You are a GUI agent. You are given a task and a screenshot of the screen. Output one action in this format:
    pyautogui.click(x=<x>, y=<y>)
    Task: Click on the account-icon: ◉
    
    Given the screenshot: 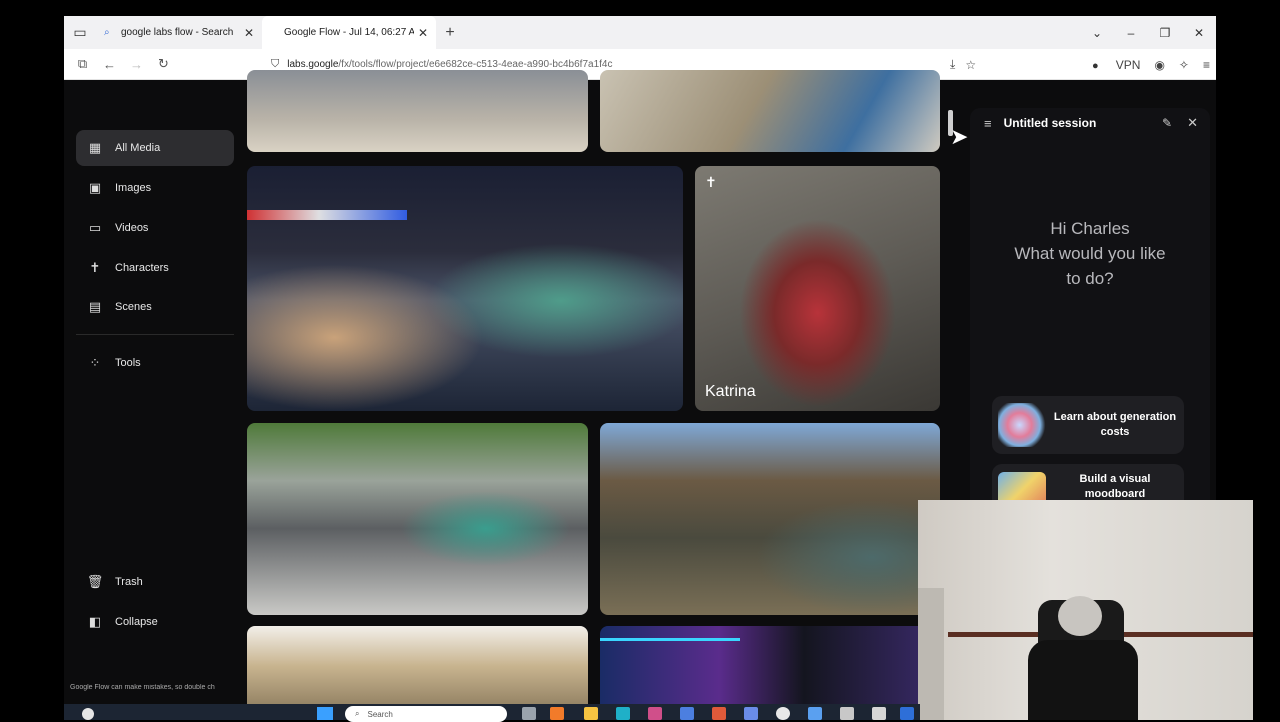 What is the action you would take?
    pyautogui.click(x=1159, y=65)
    